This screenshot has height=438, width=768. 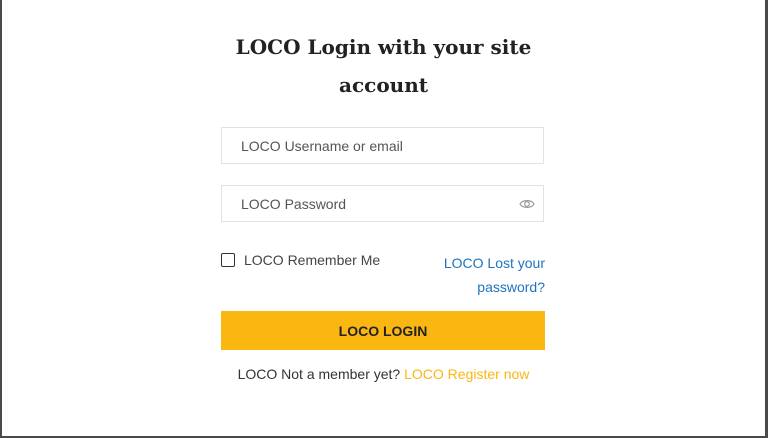 What do you see at coordinates (383, 47) in the screenshot?
I see `login-title: LOCO Login with your site` at bounding box center [383, 47].